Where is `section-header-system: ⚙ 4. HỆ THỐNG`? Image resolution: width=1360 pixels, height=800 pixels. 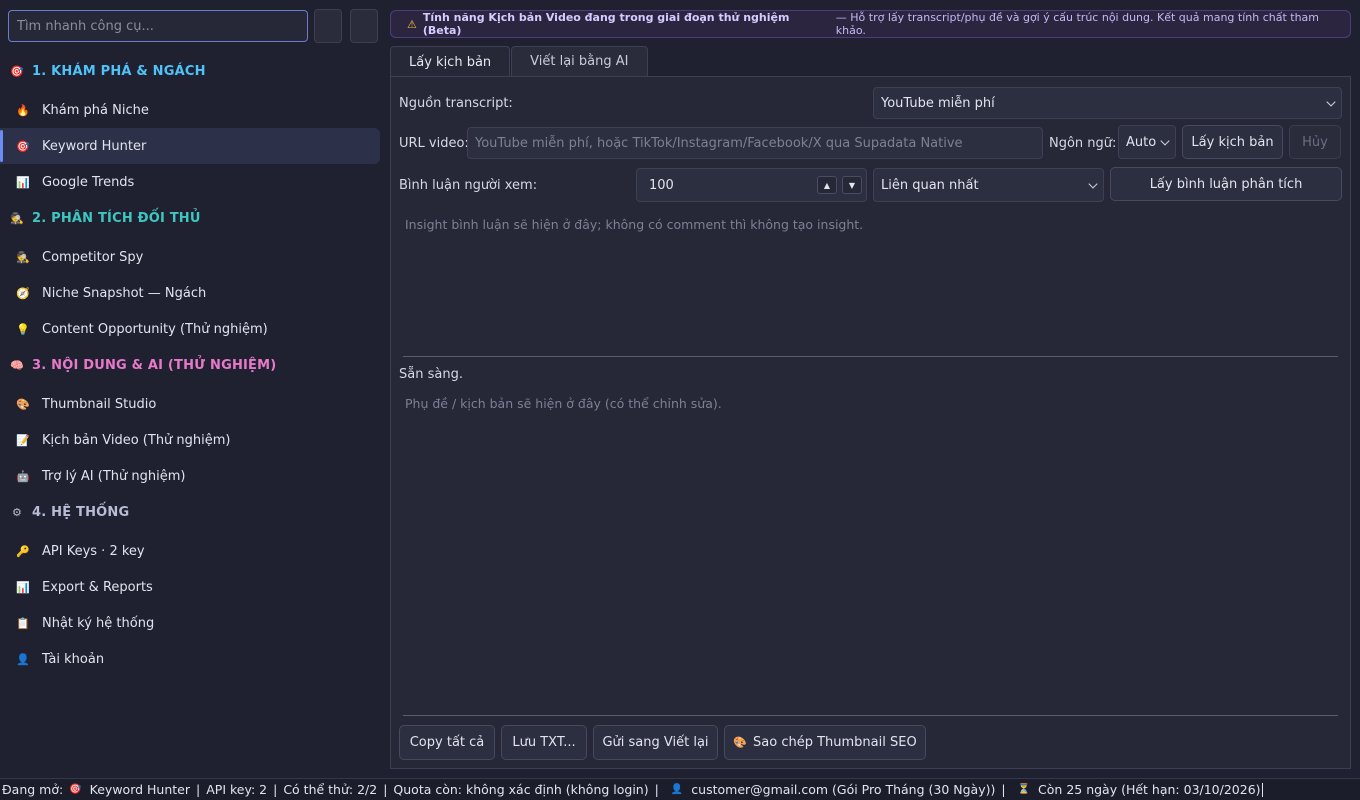 section-header-system: ⚙ 4. HỆ THỐNG is located at coordinates (69, 512).